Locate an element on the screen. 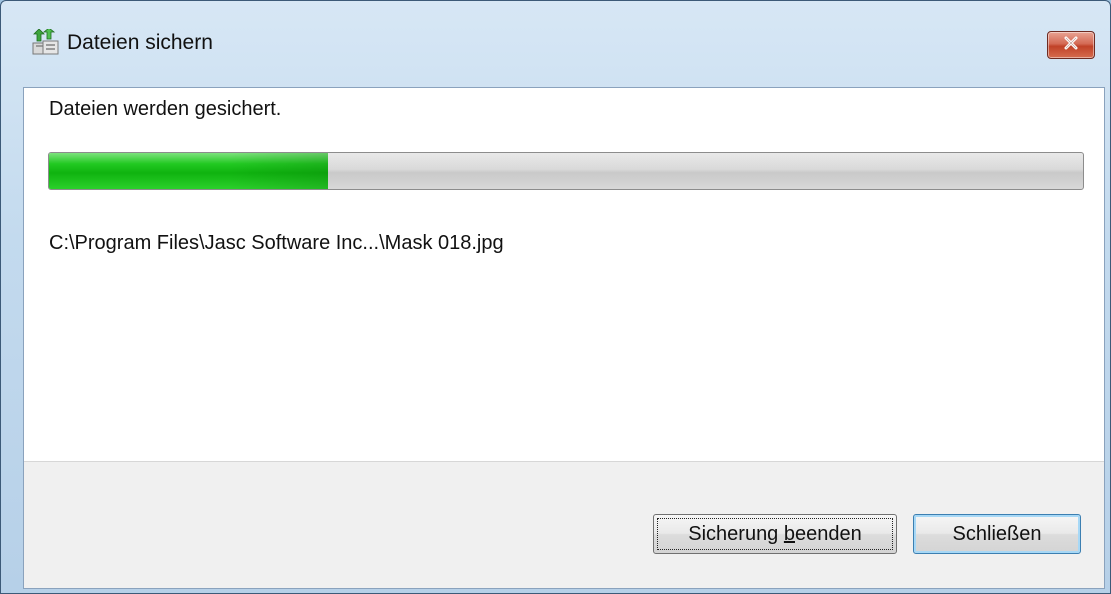 The image size is (1111, 594). window-title: Dateien sichern is located at coordinates (140, 42).